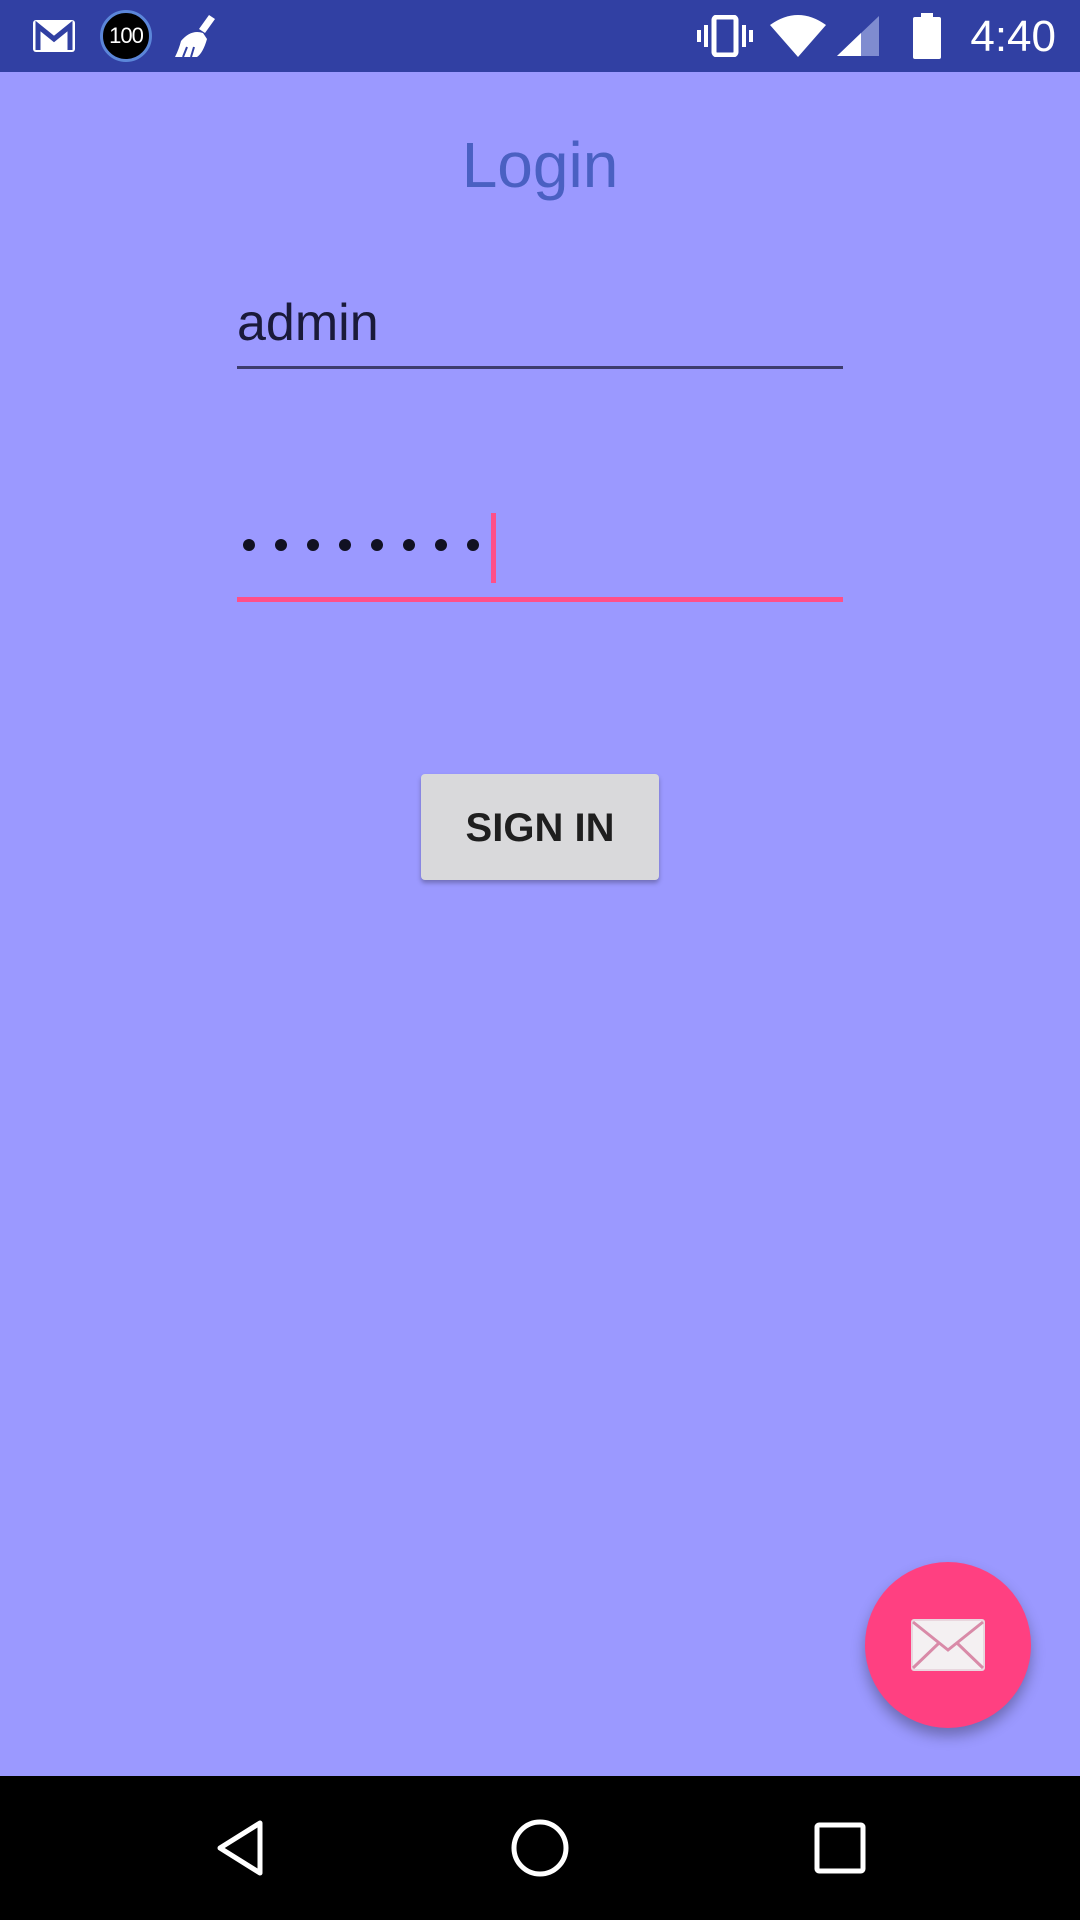  I want to click on back-icon, so click(240, 1848).